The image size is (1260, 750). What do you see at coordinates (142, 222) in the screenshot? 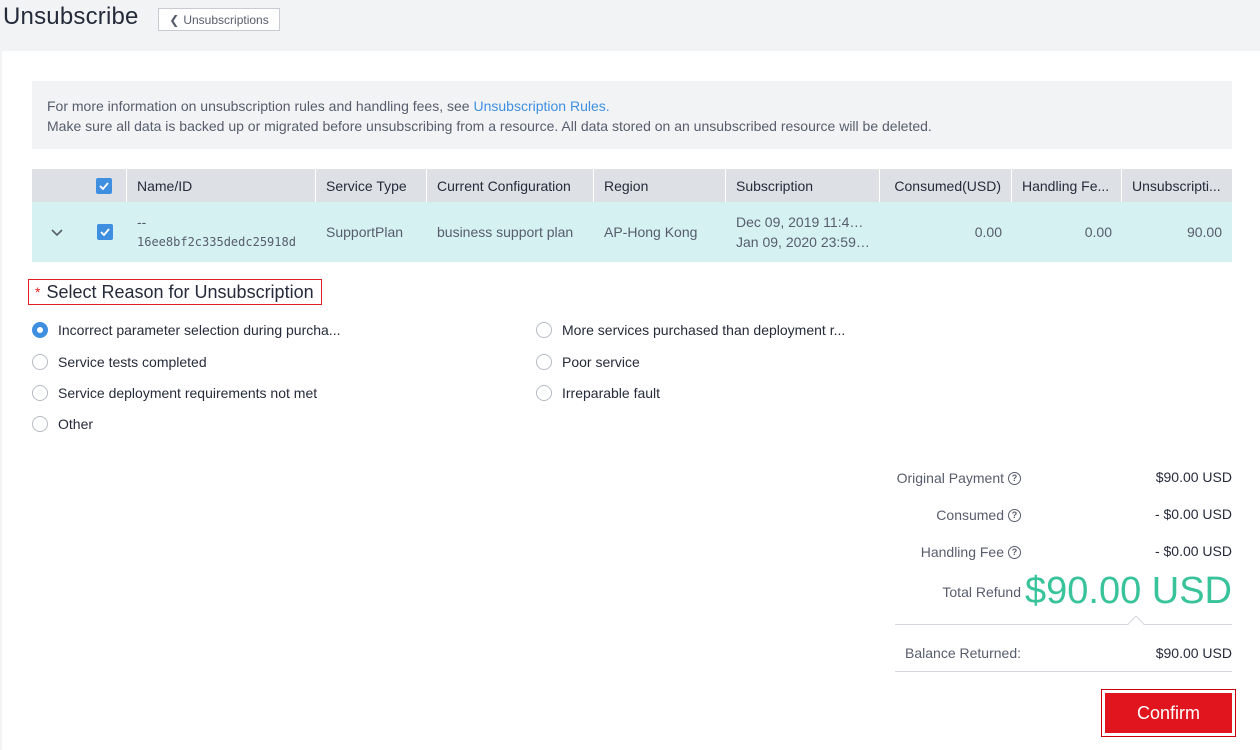
I see `resource-name: --` at bounding box center [142, 222].